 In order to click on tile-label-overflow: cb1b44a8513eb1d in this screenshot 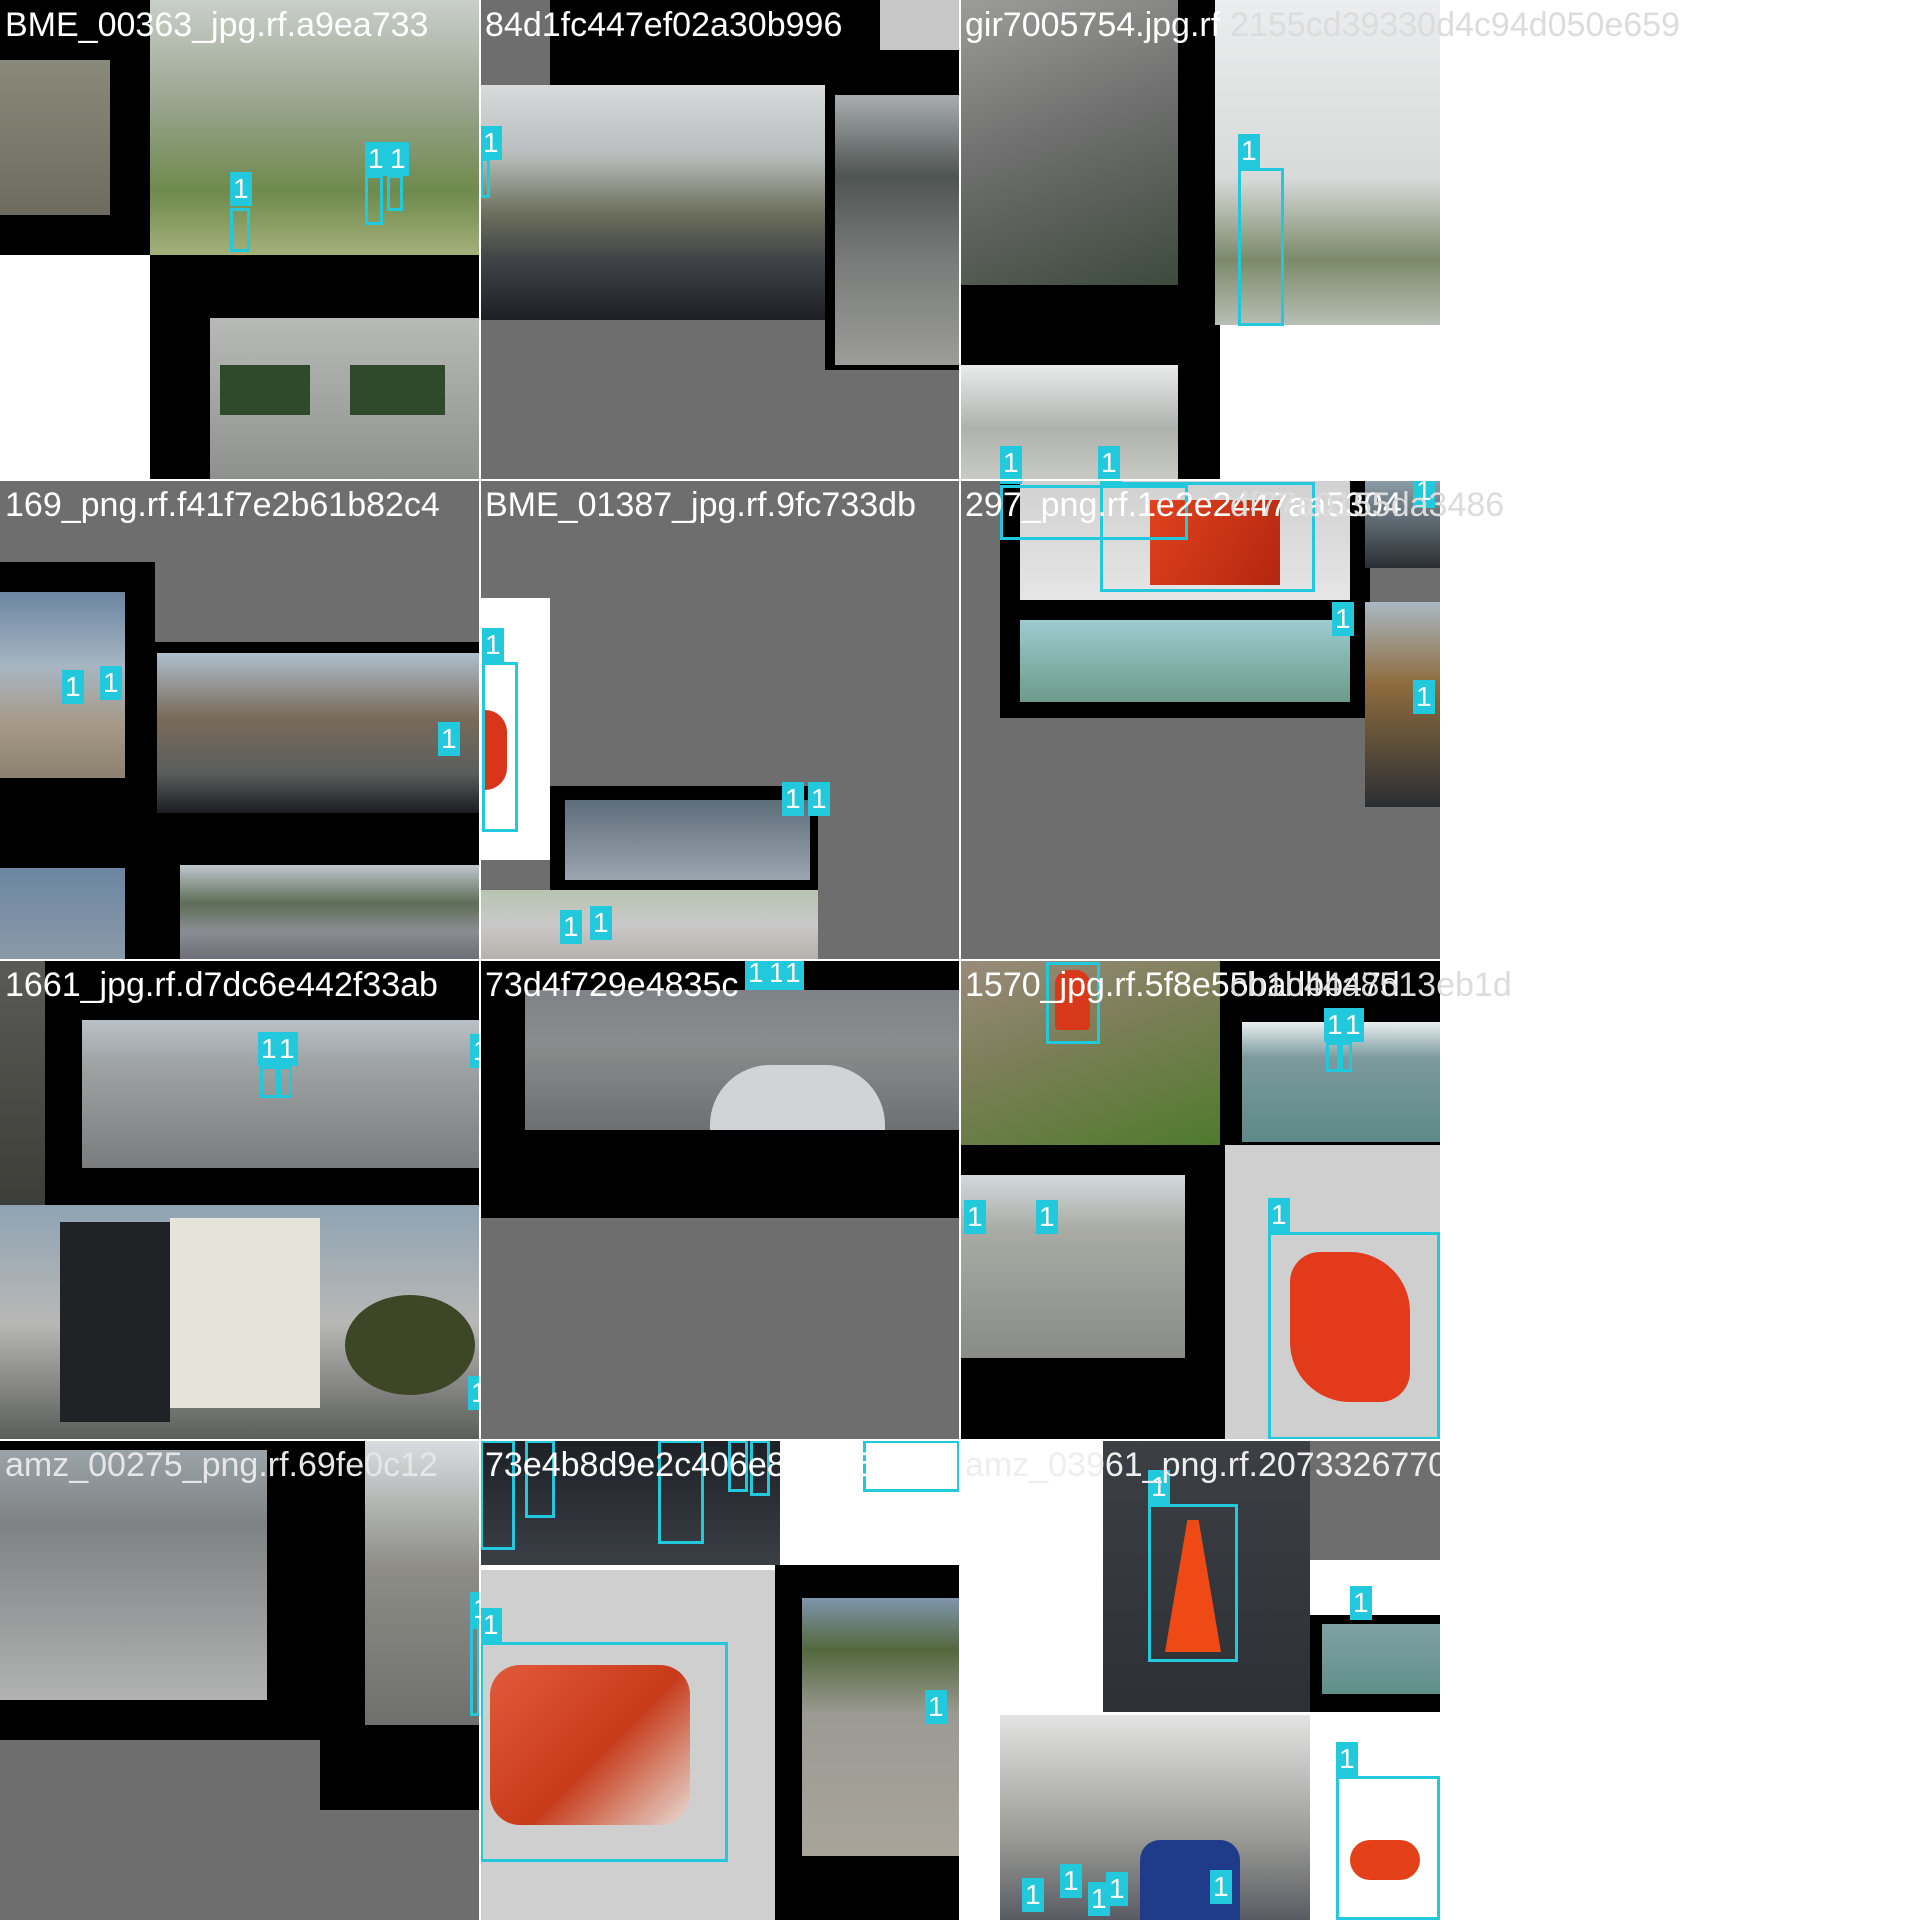, I will do `click(1371, 985)`.